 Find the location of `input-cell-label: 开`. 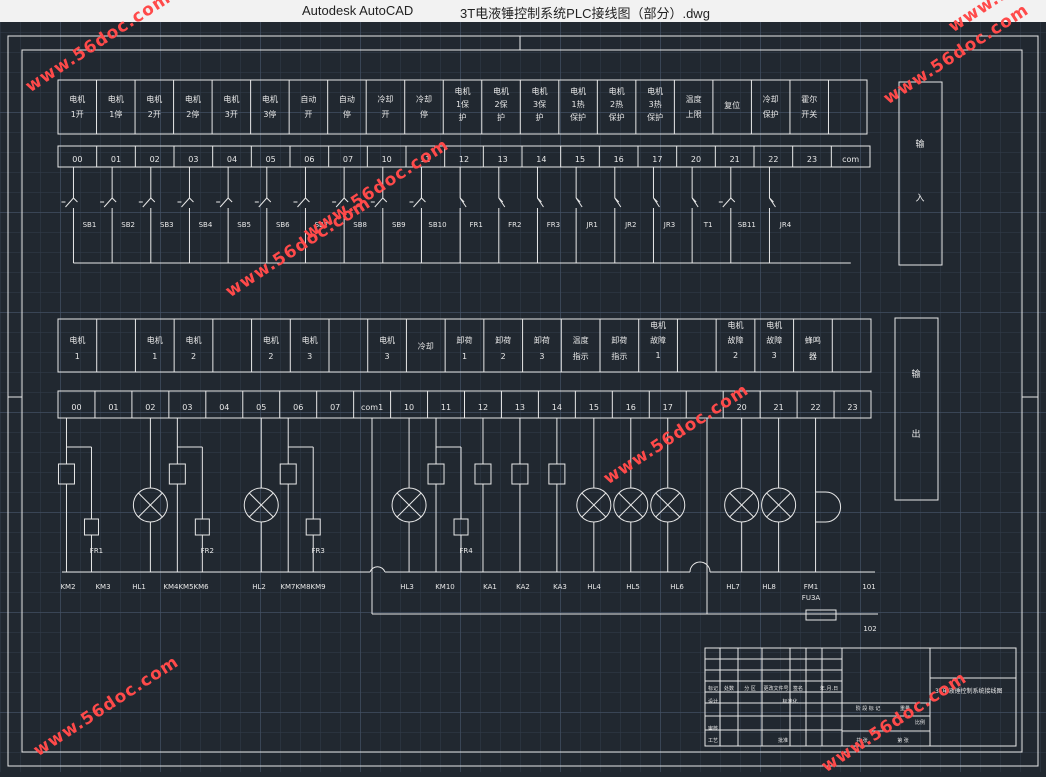

input-cell-label: 开 is located at coordinates (308, 114).